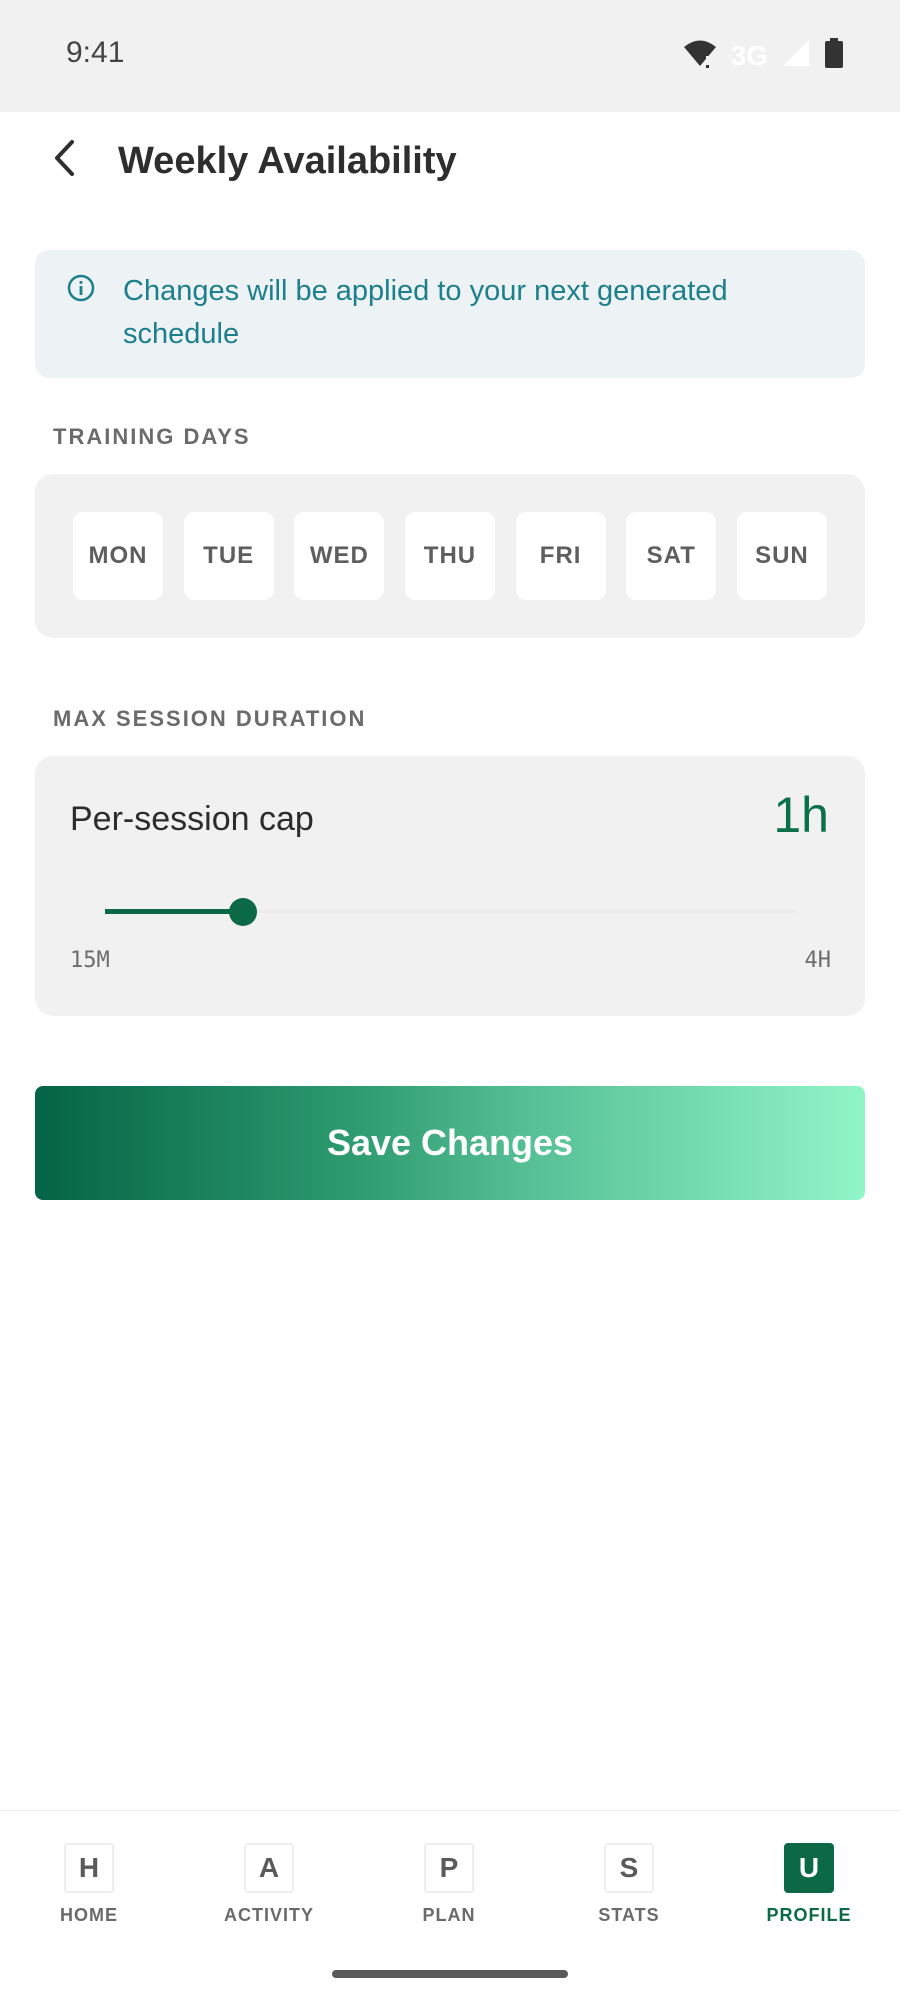  I want to click on wifi-icon, so click(700, 55).